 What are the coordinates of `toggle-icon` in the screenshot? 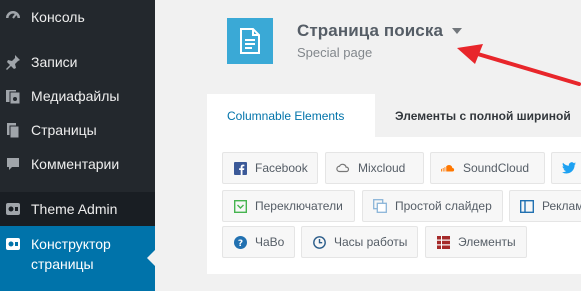 It's located at (240, 206).